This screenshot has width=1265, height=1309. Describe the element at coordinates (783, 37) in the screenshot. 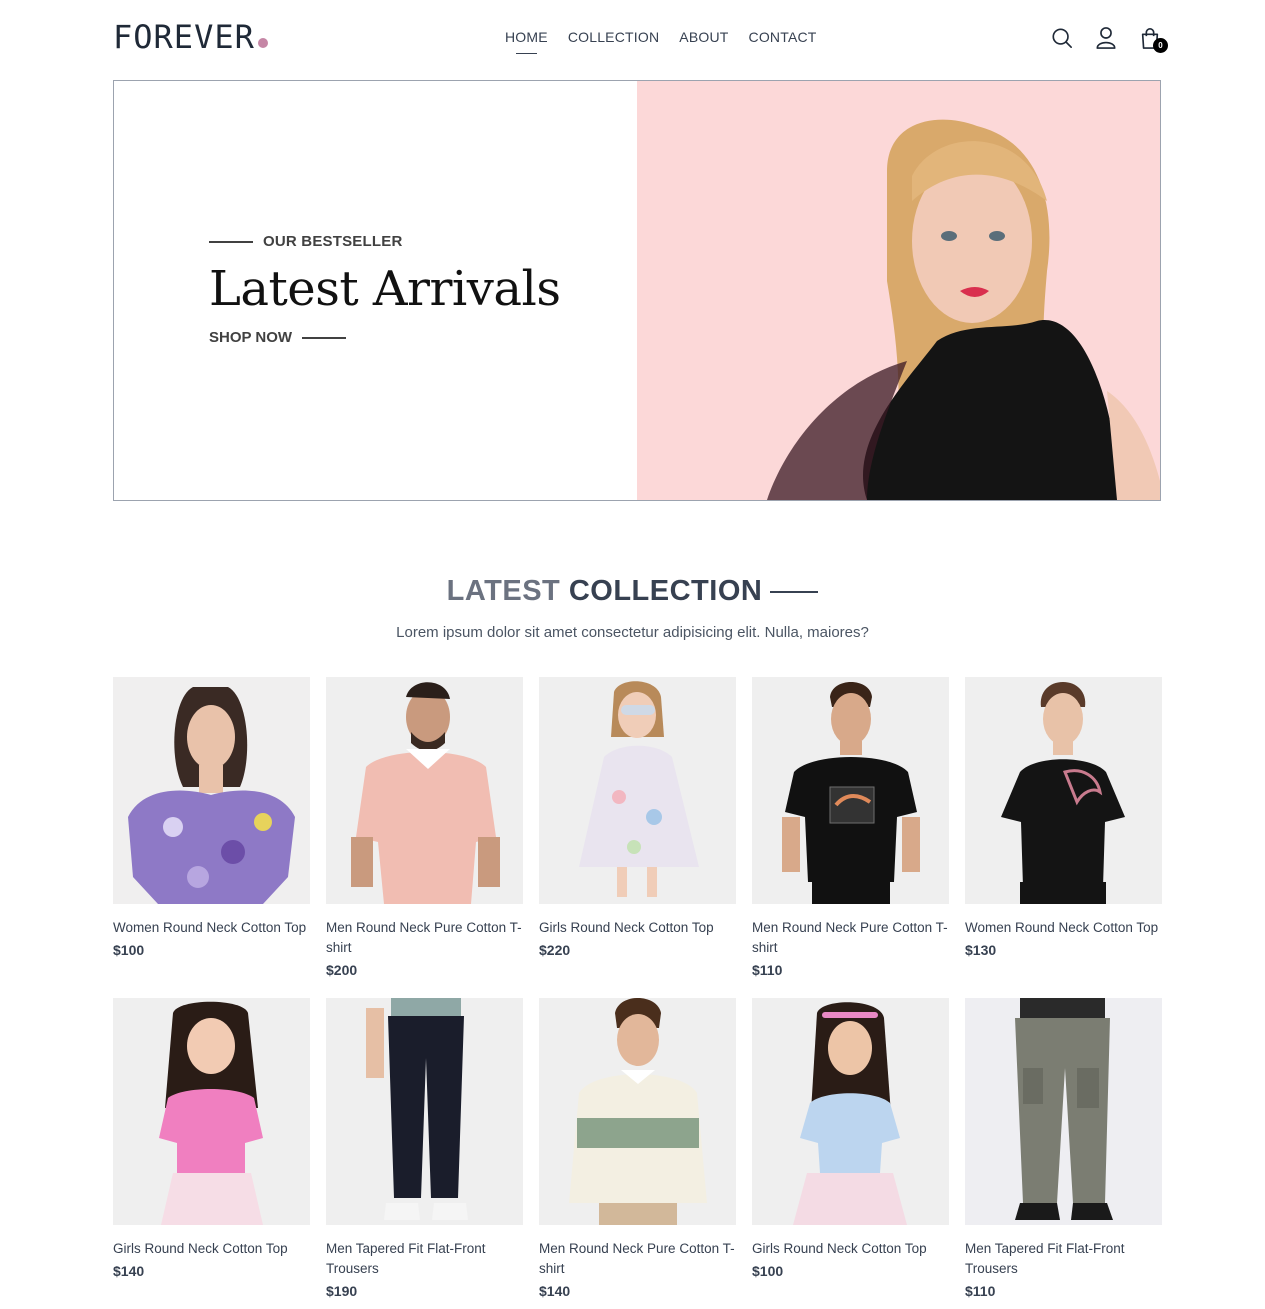

I see `nav-contact: CONTACT` at that location.